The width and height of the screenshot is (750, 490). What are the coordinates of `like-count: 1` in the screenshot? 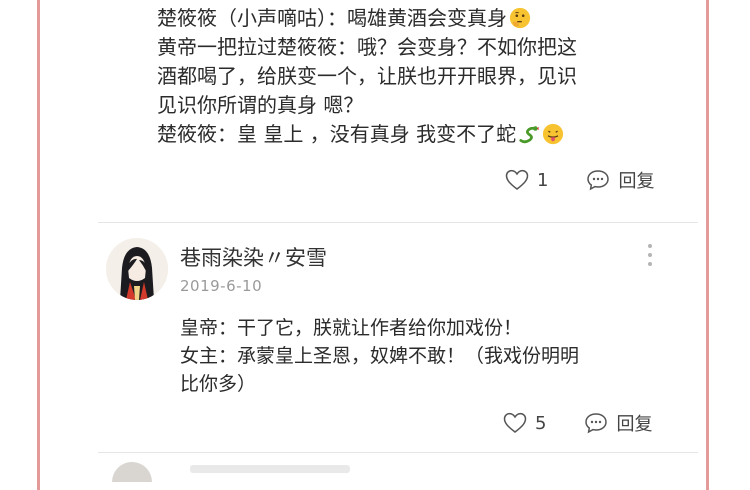 It's located at (543, 180).